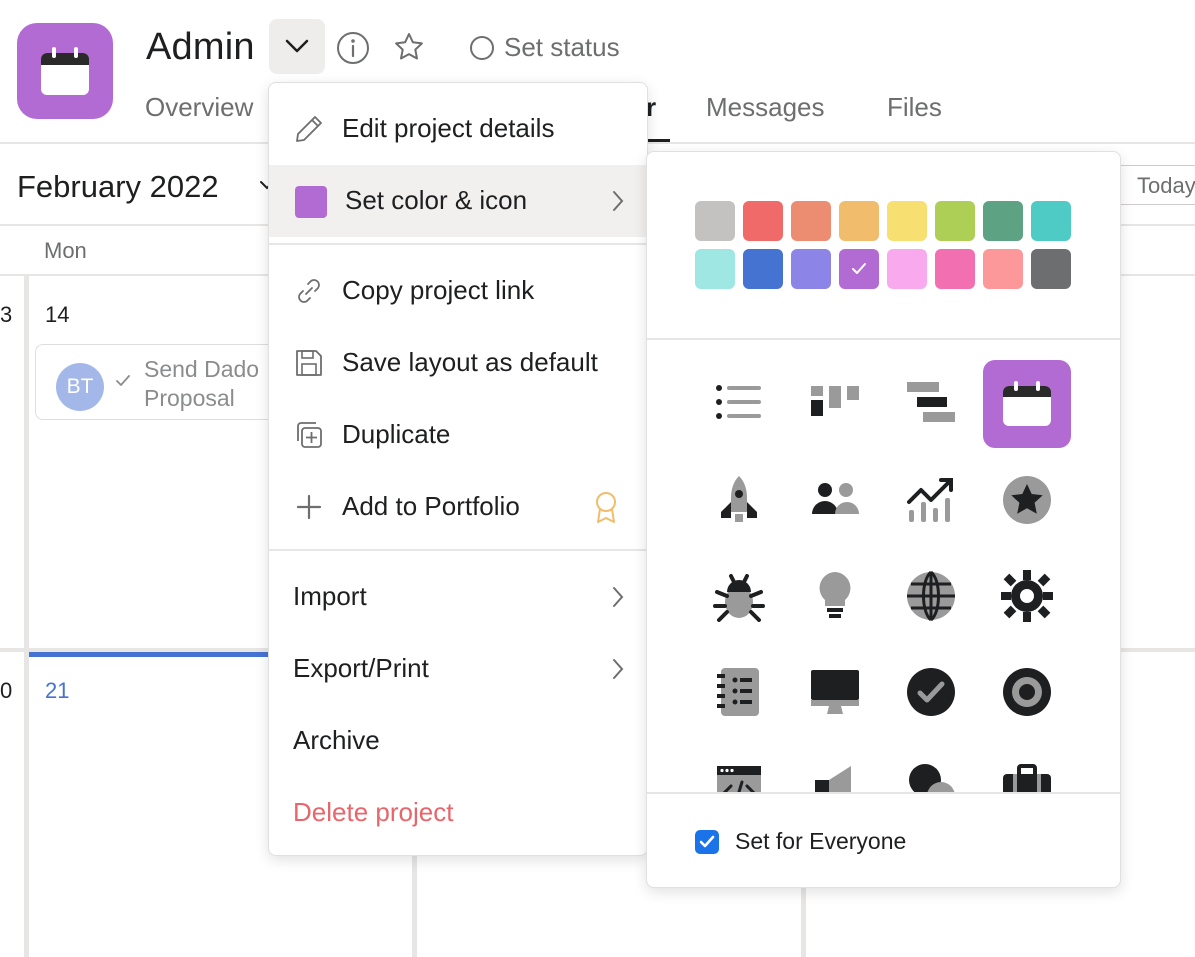 The width and height of the screenshot is (1195, 957). I want to click on icon-option-gear, so click(1027, 596).